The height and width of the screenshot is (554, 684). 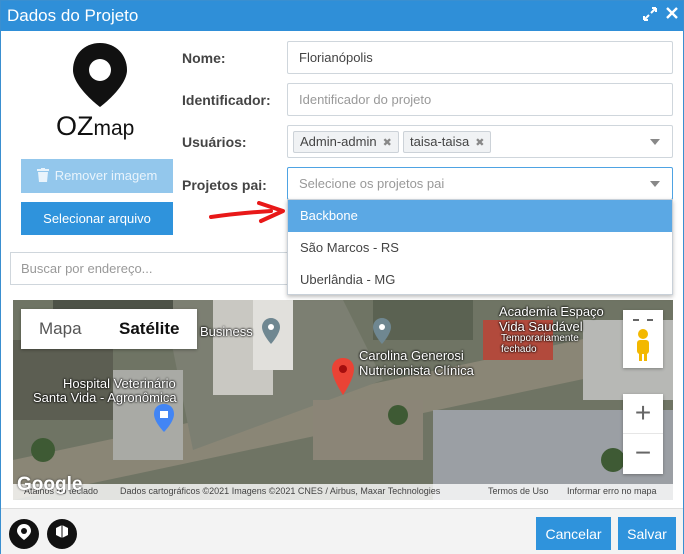 I want to click on terms-link: Termos de Uso, so click(x=518, y=491).